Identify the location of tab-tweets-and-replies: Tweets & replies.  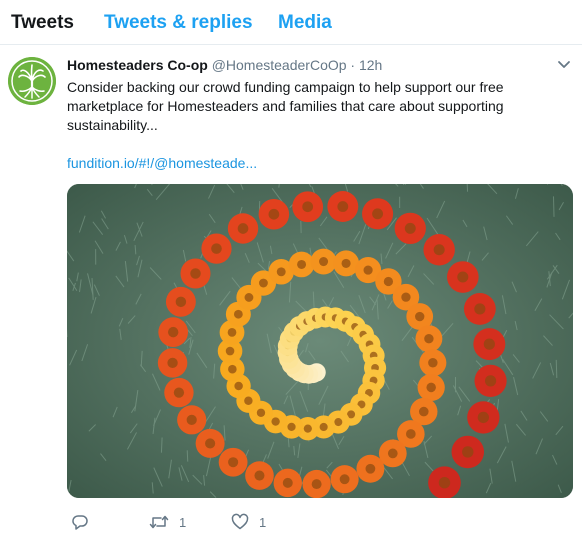
(178, 23).